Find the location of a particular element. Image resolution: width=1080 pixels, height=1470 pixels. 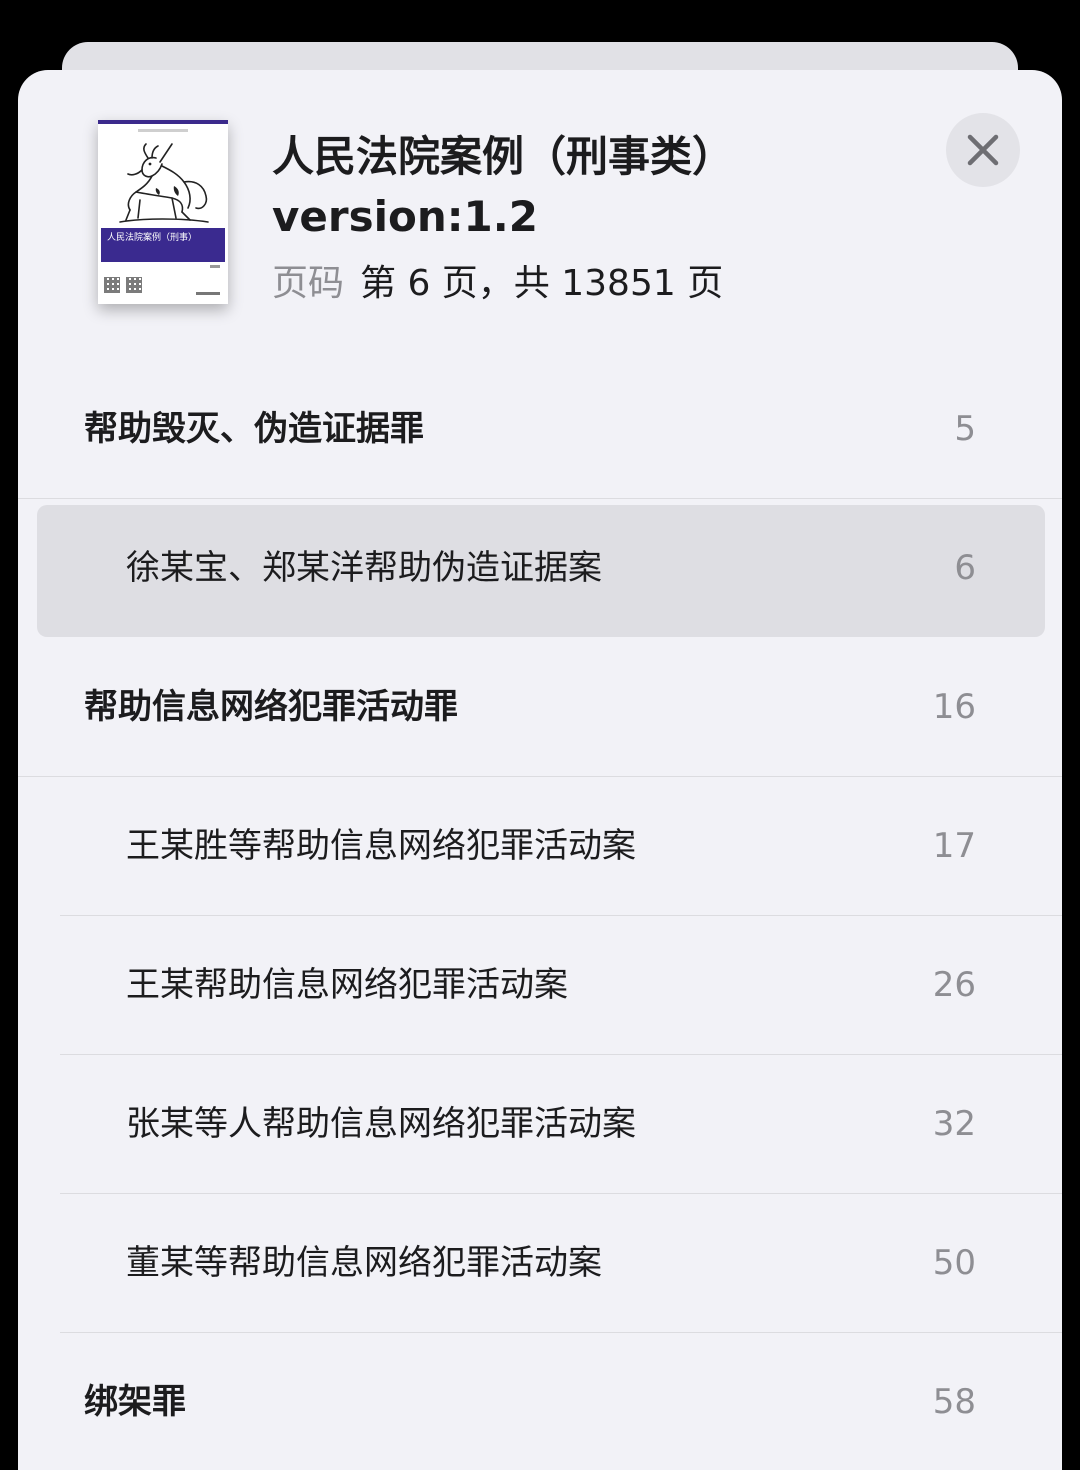

toc-item-title: 王某胜等帮助信息网络犯罪活动案 is located at coordinates (381, 846).